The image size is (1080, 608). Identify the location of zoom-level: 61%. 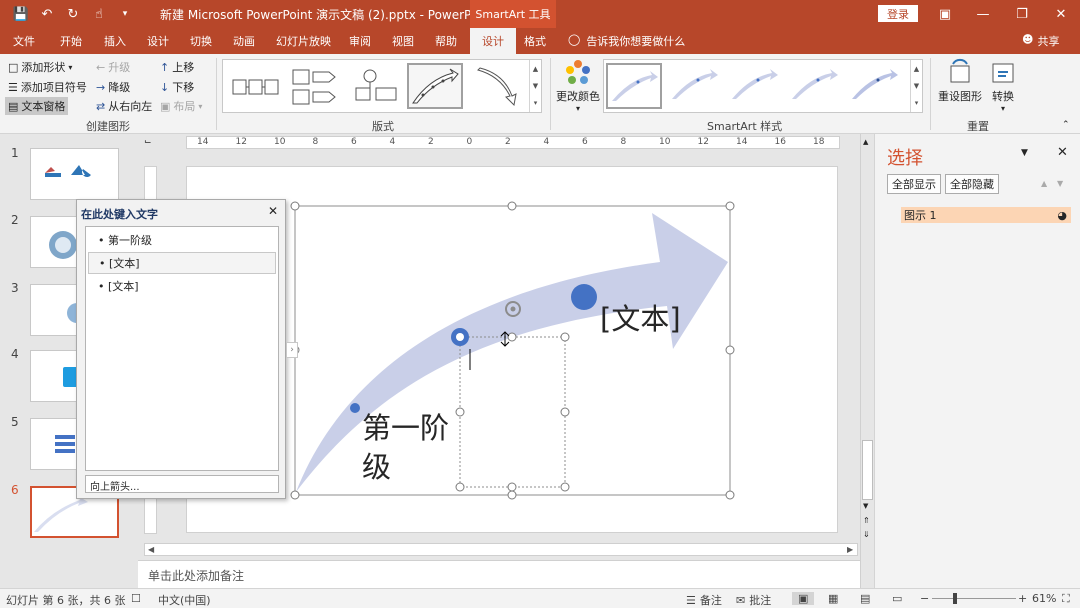
(1044, 598).